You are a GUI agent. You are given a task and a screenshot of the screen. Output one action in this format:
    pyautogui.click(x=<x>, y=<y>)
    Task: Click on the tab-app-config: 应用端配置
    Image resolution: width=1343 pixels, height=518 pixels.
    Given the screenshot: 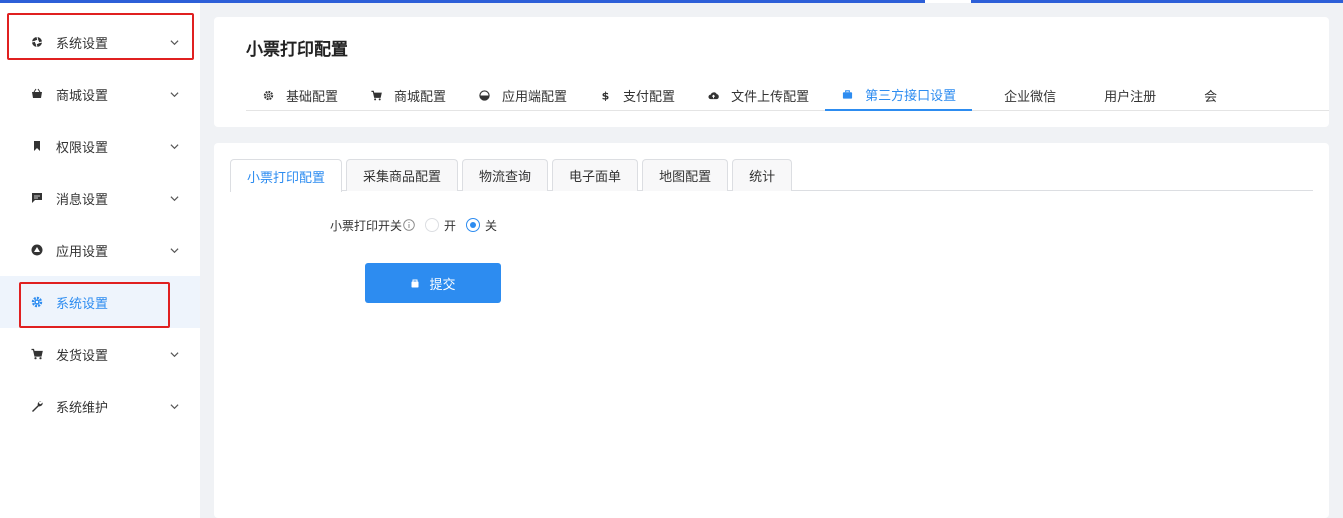 What is the action you would take?
    pyautogui.click(x=522, y=95)
    